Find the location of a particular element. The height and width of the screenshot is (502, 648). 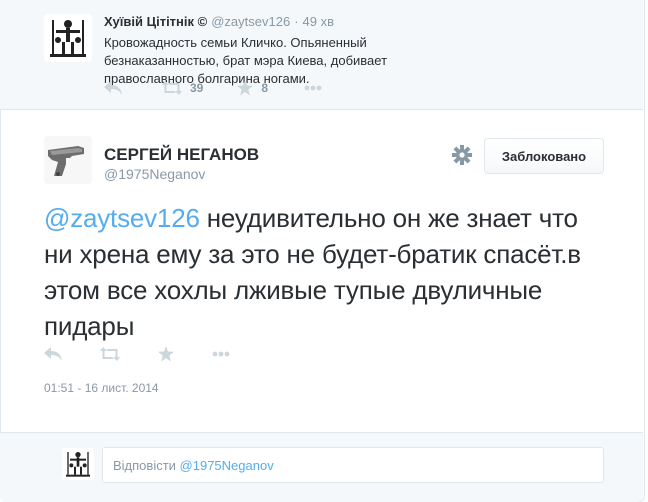

favorite-button is located at coordinates (166, 354).